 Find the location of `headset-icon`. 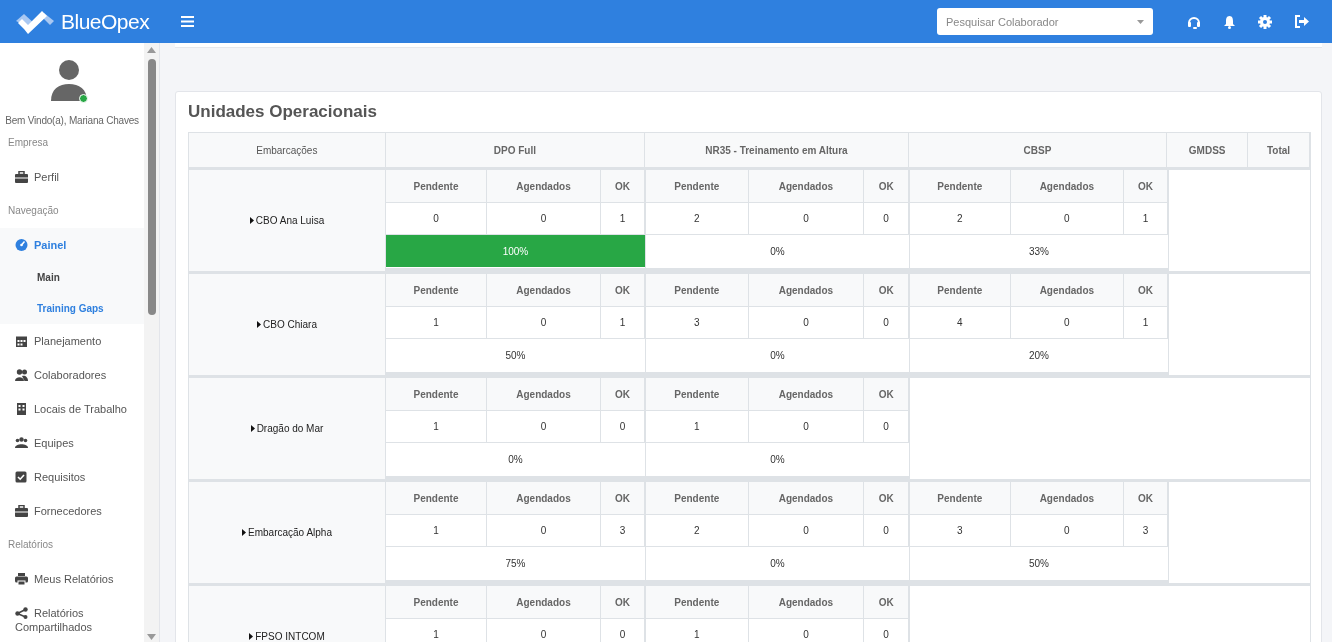

headset-icon is located at coordinates (1194, 21).